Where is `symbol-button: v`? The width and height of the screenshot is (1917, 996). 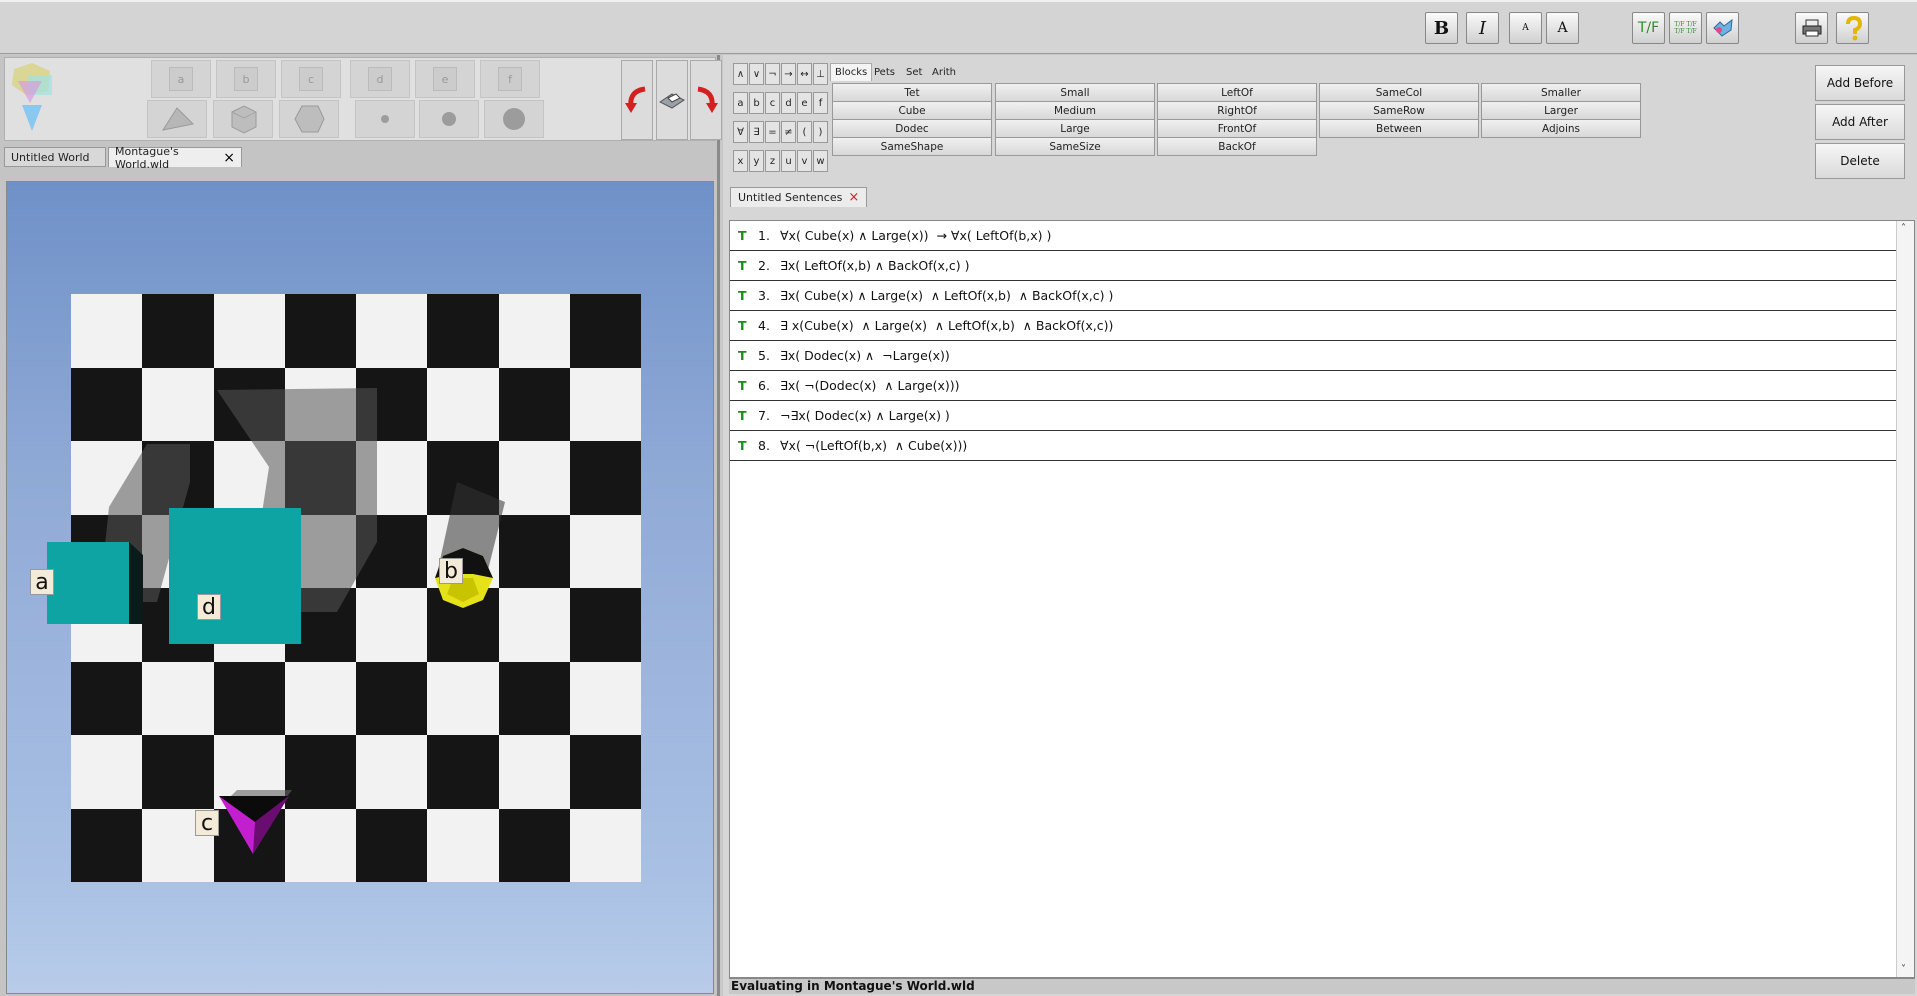
symbol-button: v is located at coordinates (804, 161).